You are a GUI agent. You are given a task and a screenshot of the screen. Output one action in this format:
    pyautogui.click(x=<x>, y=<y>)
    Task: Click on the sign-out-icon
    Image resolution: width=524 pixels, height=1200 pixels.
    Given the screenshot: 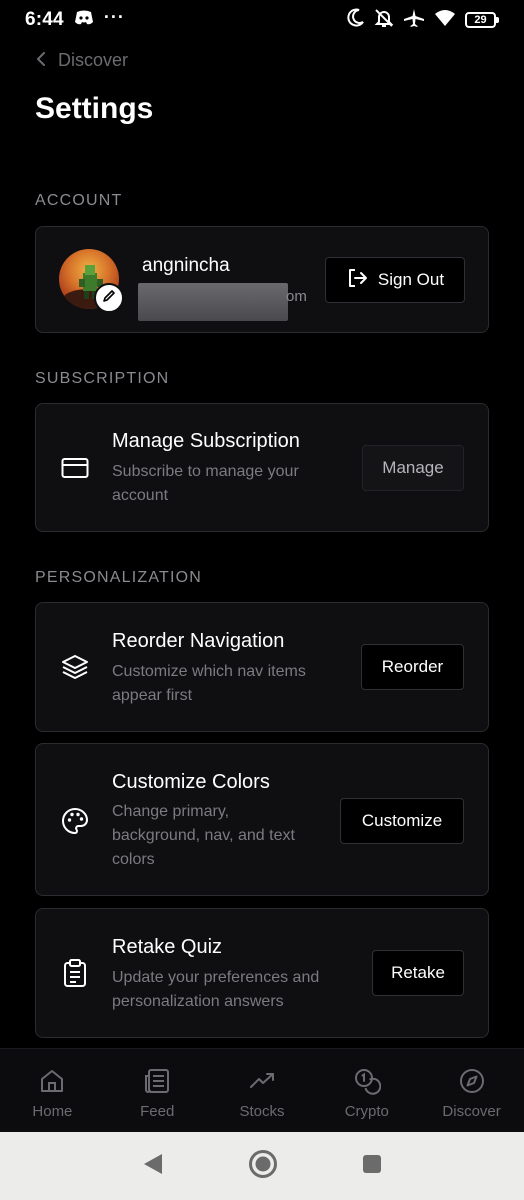 What is the action you would take?
    pyautogui.click(x=357, y=280)
    